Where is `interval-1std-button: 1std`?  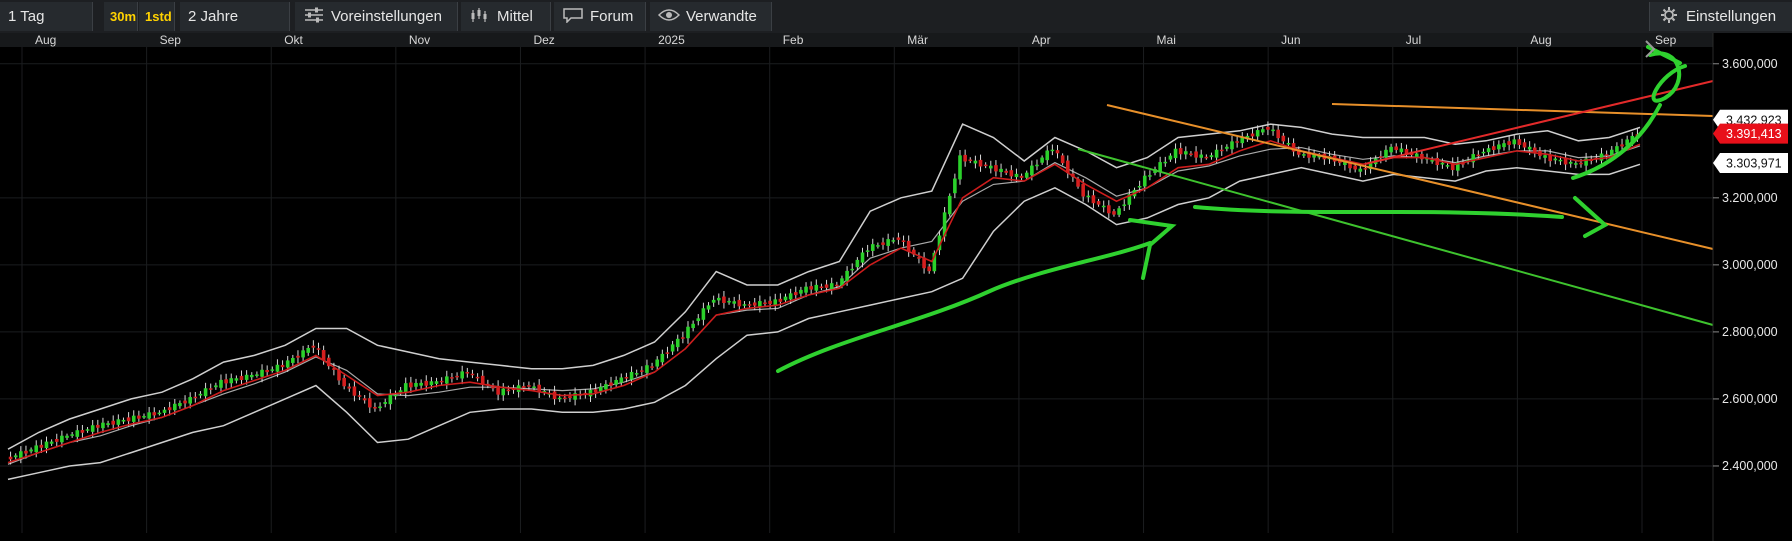
interval-1std-button: 1std is located at coordinates (157, 16).